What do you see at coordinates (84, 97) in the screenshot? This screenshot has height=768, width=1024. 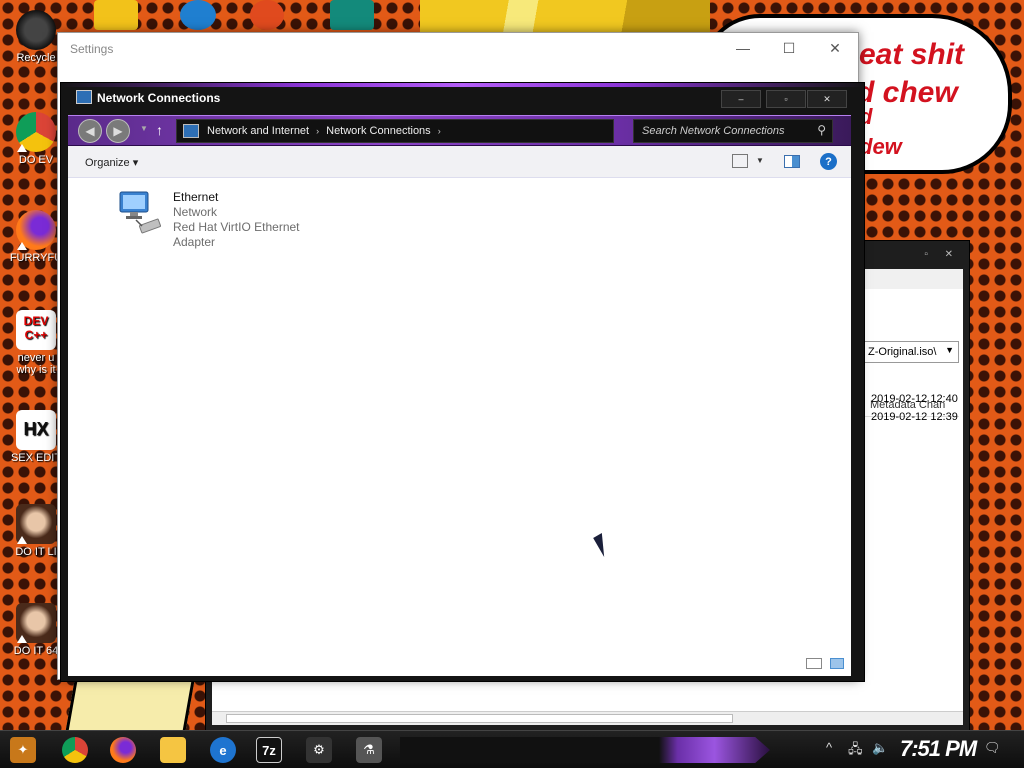 I see `network-connections-icon` at bounding box center [84, 97].